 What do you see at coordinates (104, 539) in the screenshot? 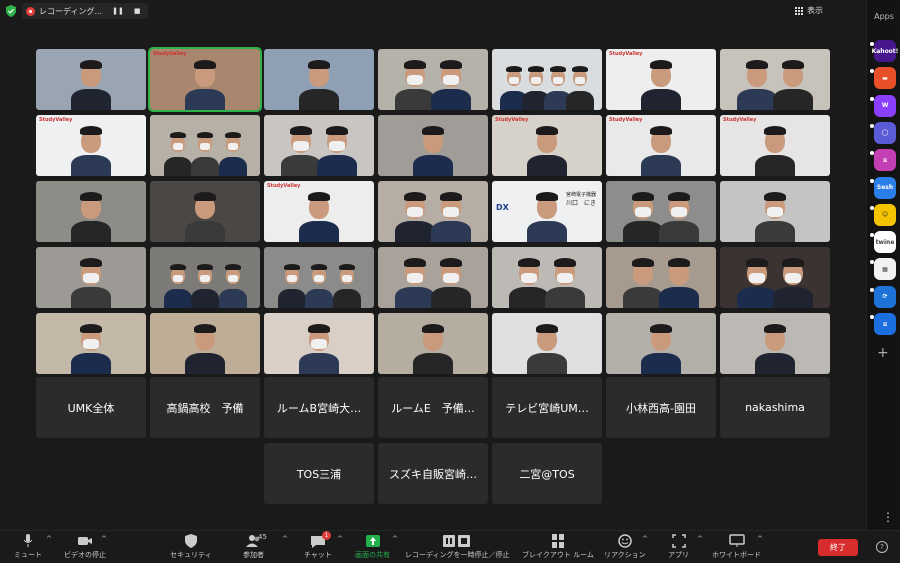
I see `video-options-chevron-icon: ^` at bounding box center [104, 539].